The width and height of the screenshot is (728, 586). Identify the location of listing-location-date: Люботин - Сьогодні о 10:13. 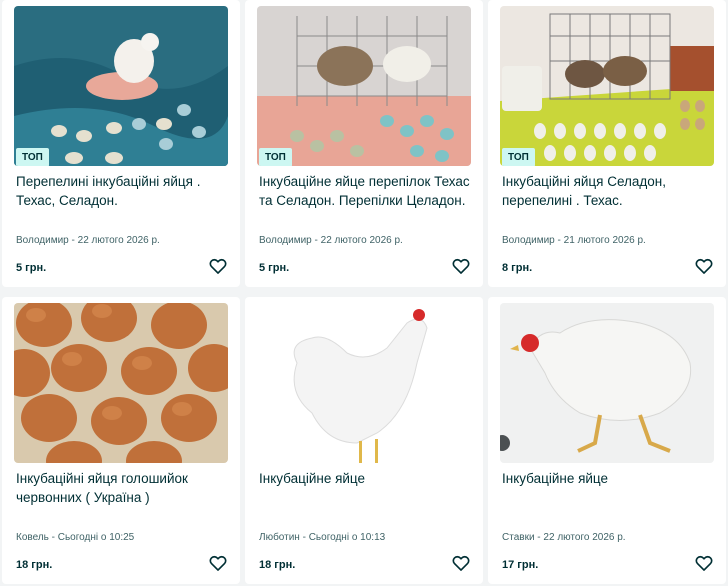
(322, 537).